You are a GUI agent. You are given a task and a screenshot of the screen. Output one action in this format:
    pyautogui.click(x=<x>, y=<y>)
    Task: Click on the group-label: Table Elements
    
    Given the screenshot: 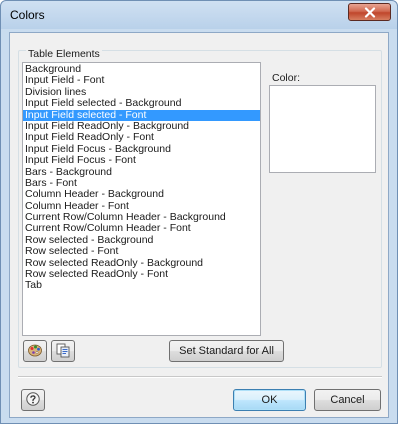 What is the action you would take?
    pyautogui.click(x=64, y=54)
    